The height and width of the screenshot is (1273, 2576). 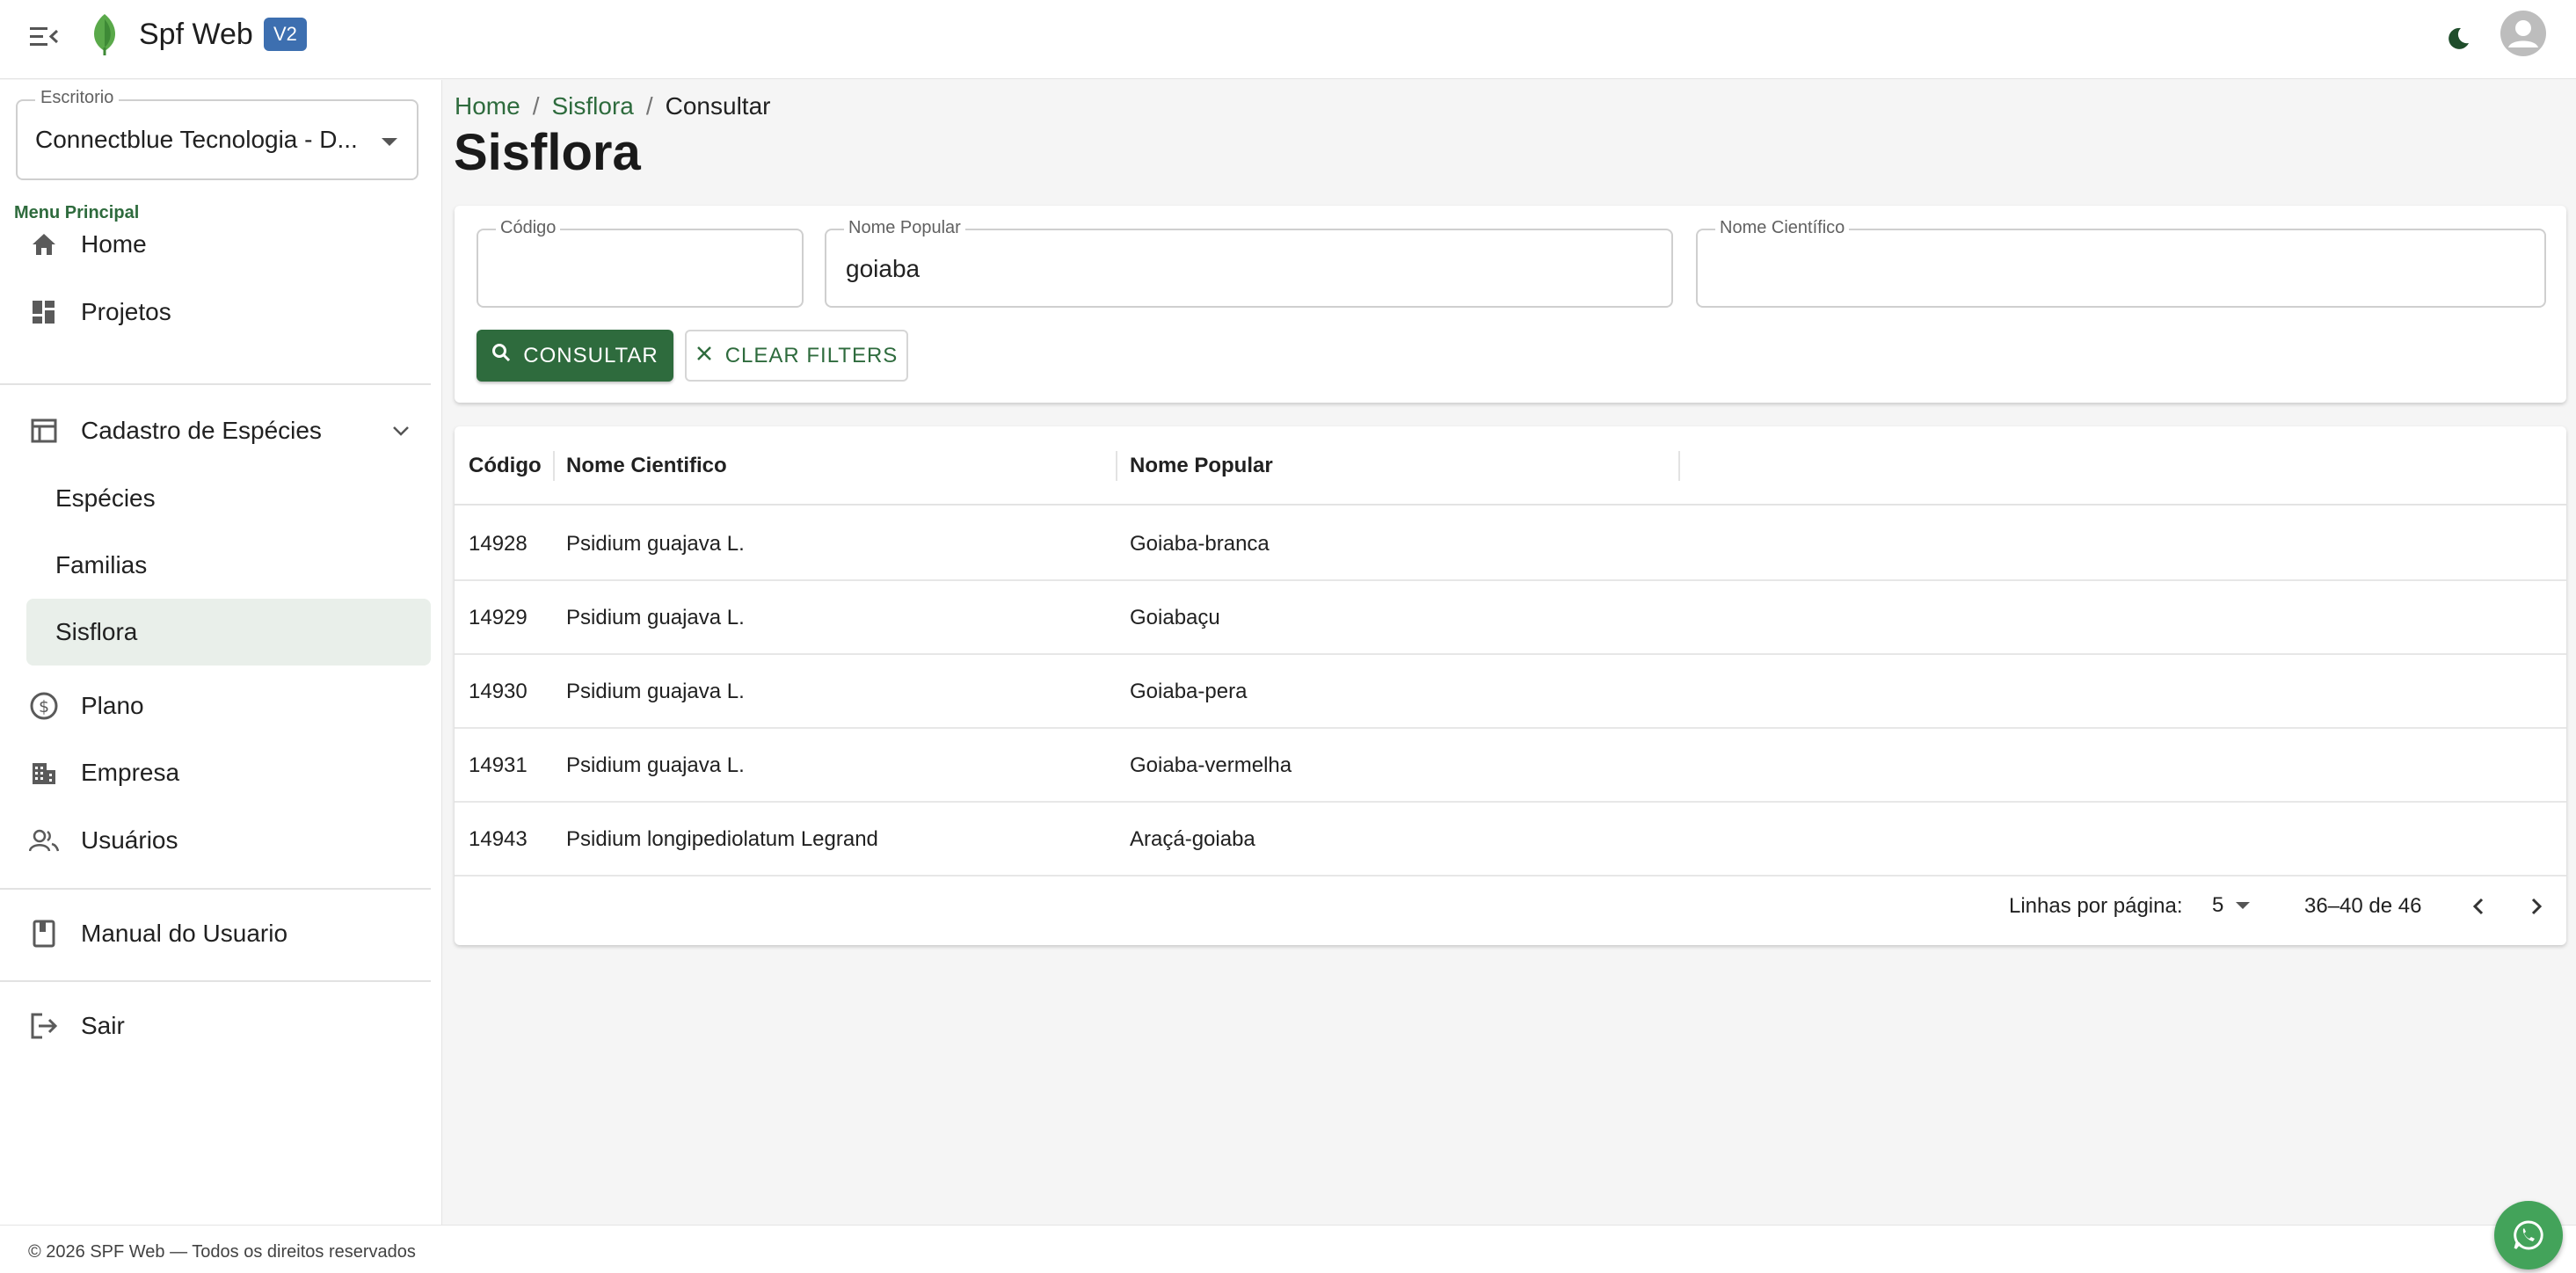 What do you see at coordinates (2121, 263) in the screenshot?
I see `nome-cientifico-field: Nome Científico` at bounding box center [2121, 263].